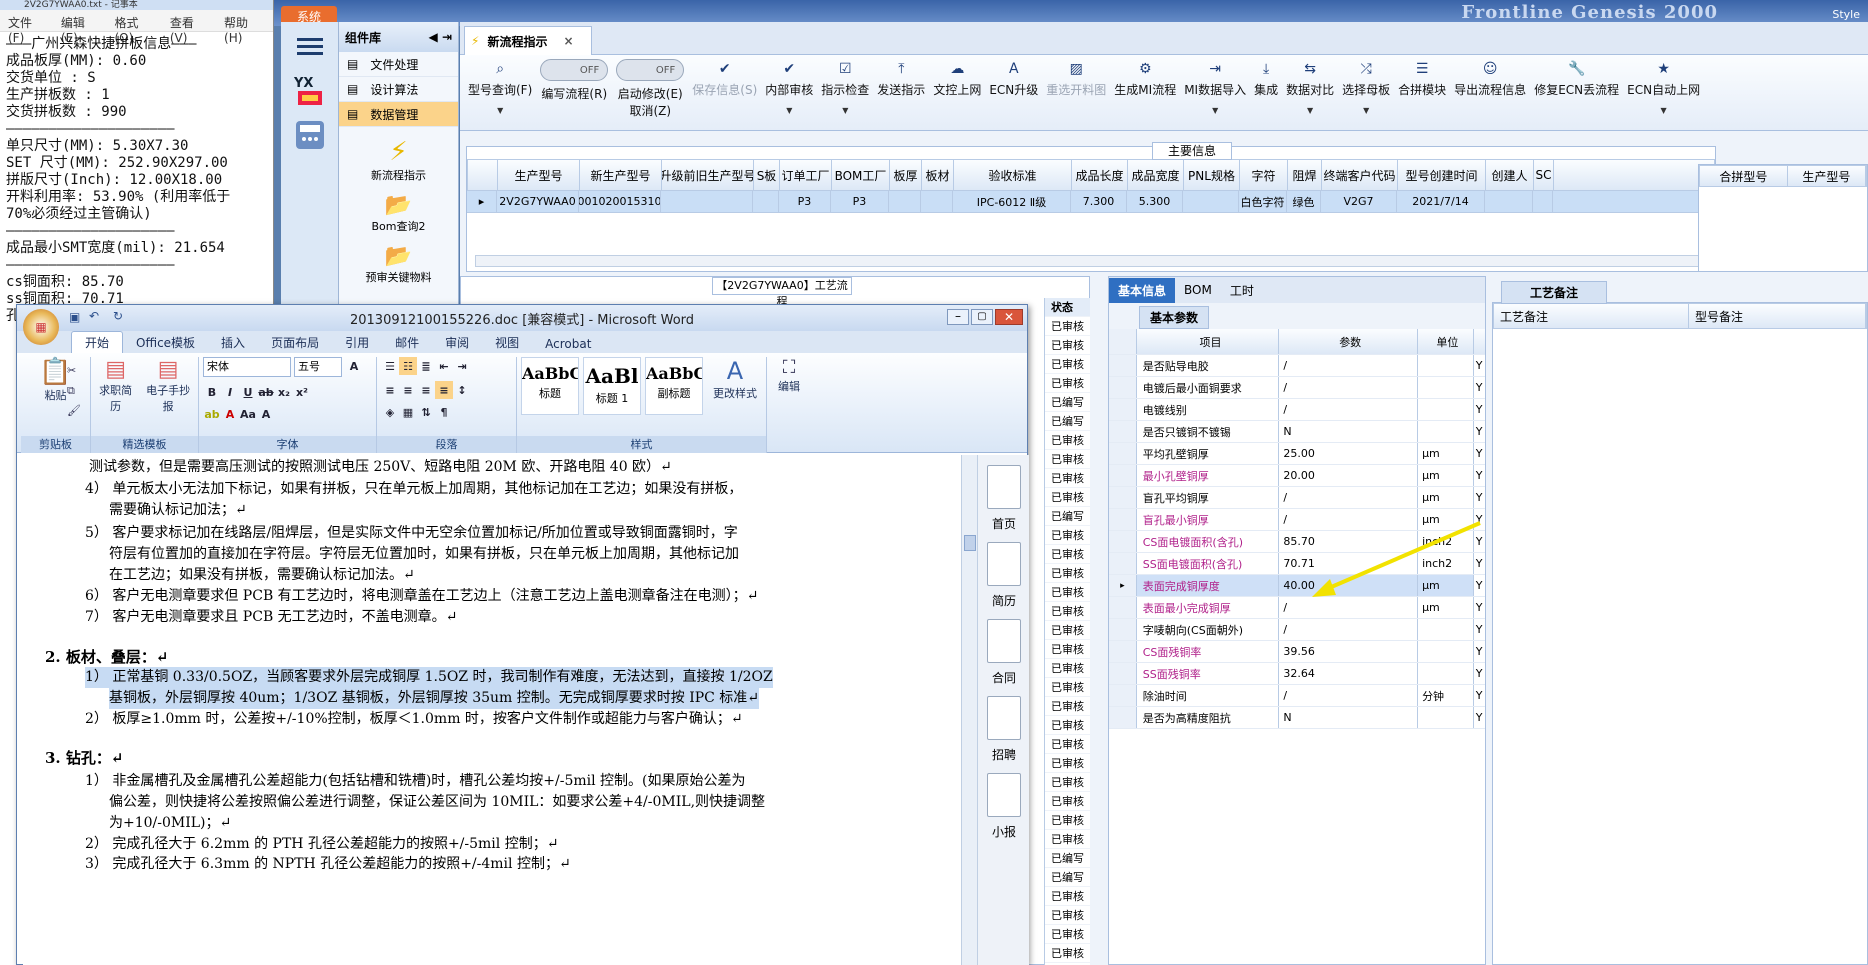 This screenshot has width=1868, height=965. Describe the element at coordinates (1297, 432) in the screenshot. I see `param-row: 是否只镀铜不镀锡 N Y` at that location.